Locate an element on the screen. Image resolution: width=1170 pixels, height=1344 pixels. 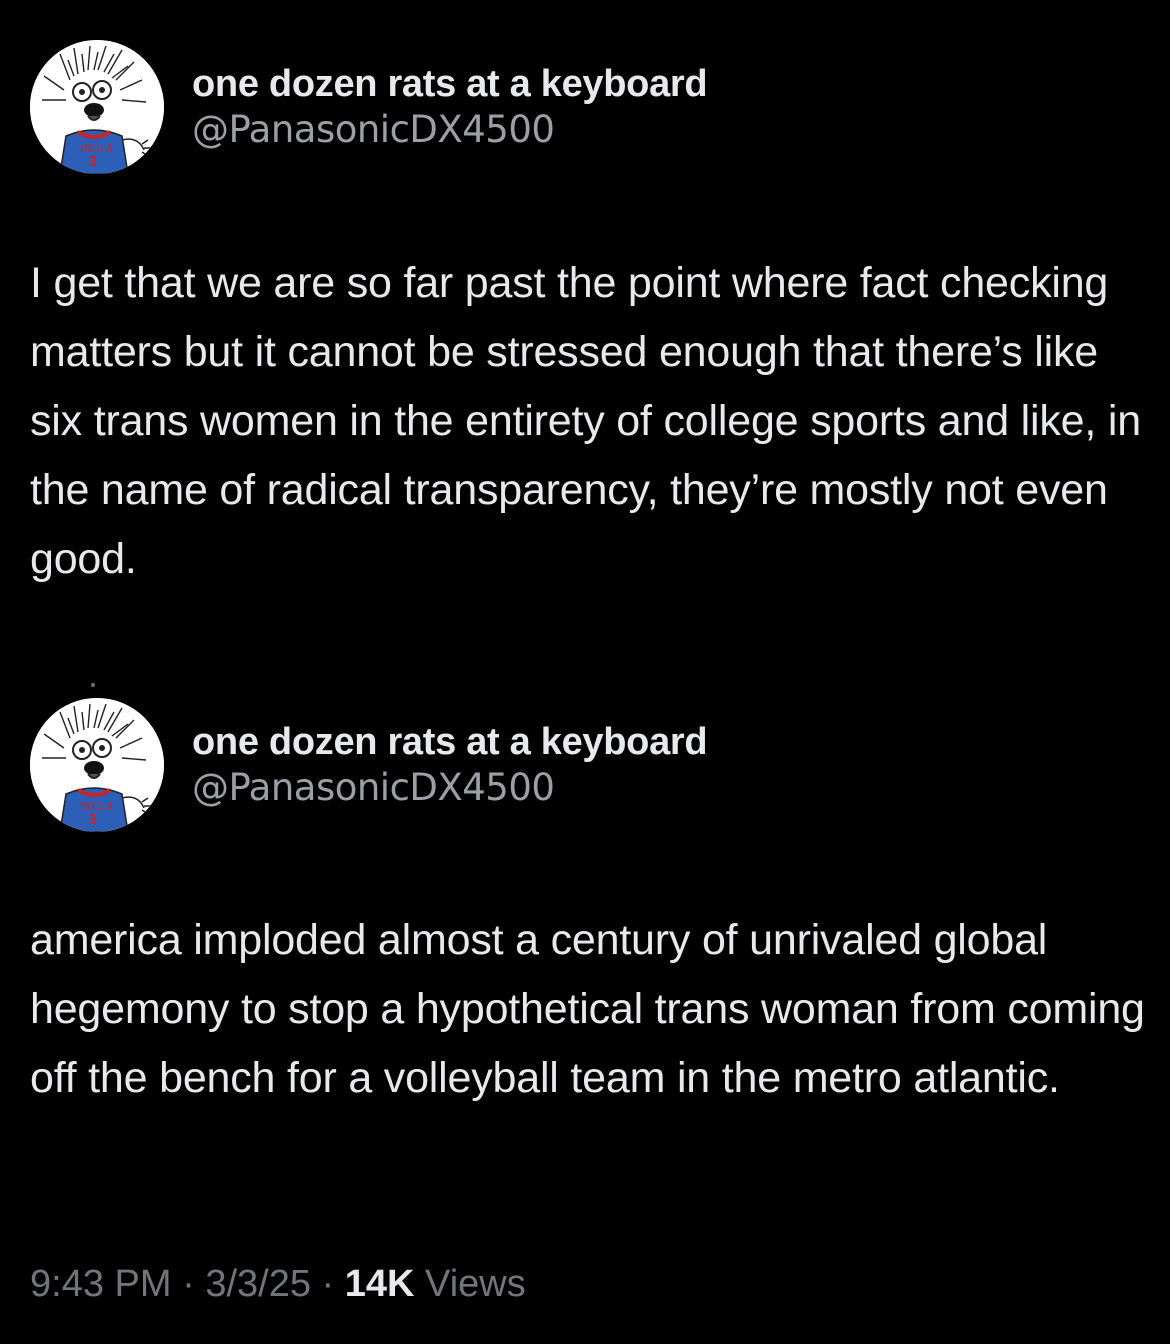
tweet-time: 9:43 PM is located at coordinates (101, 1284).